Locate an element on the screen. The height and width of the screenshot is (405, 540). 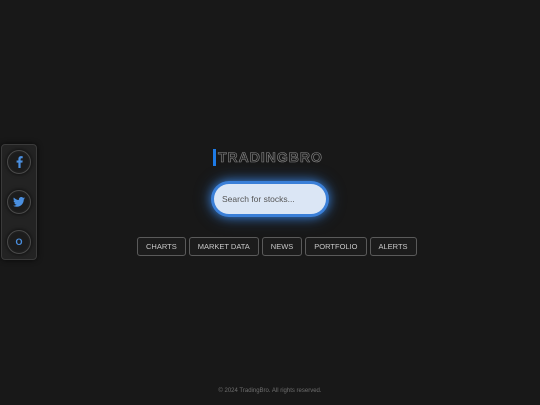
main-nav: CHARTS MARKET DATA NEWS PORTFOLIO ALERTS is located at coordinates (277, 246).